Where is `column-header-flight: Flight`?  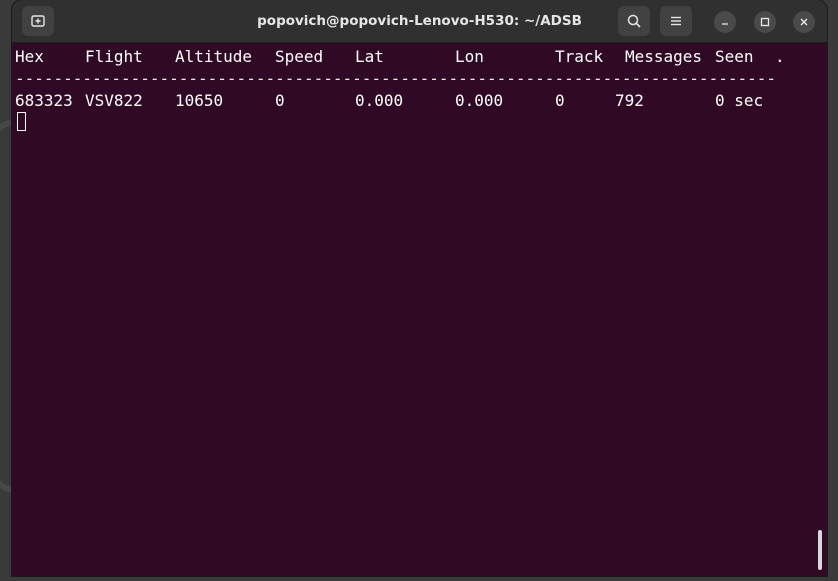 column-header-flight: Flight is located at coordinates (114, 56).